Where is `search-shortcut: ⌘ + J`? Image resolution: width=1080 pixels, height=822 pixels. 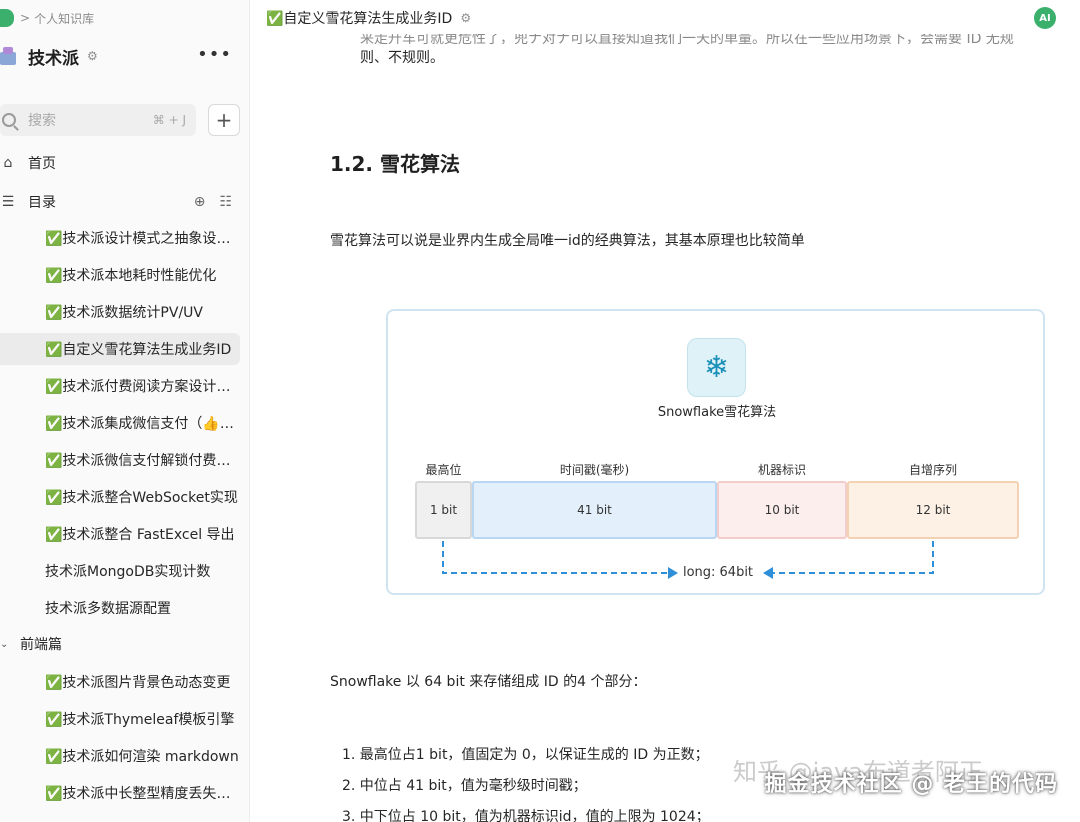 search-shortcut: ⌘ + J is located at coordinates (169, 120).